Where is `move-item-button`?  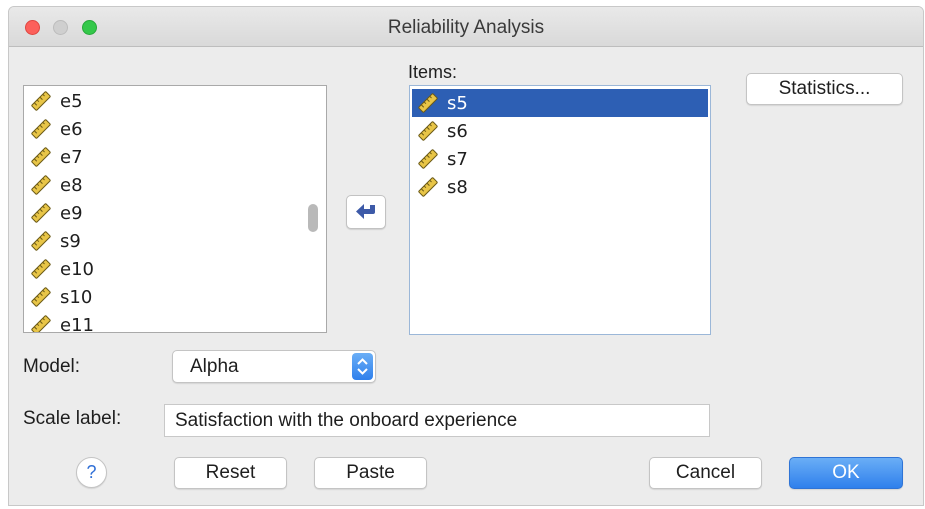
move-item-button is located at coordinates (366, 212).